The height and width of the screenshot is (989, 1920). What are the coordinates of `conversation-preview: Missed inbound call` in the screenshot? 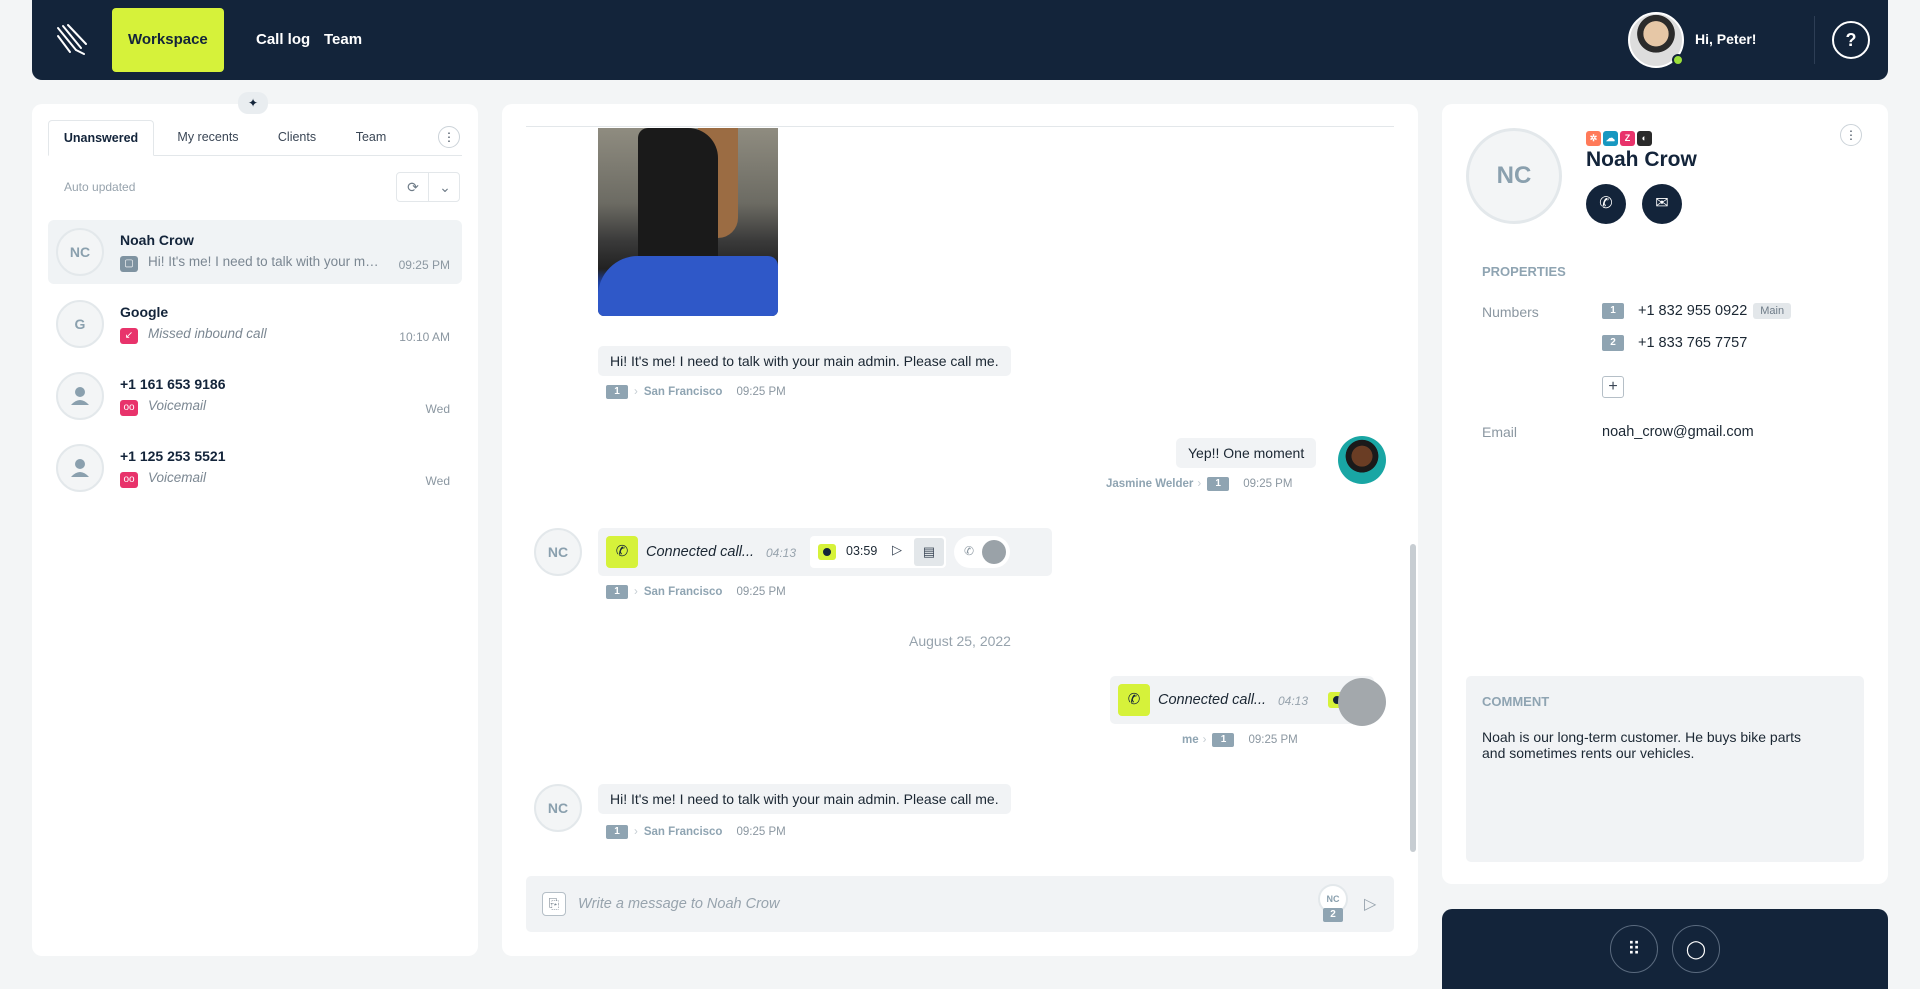 It's located at (207, 333).